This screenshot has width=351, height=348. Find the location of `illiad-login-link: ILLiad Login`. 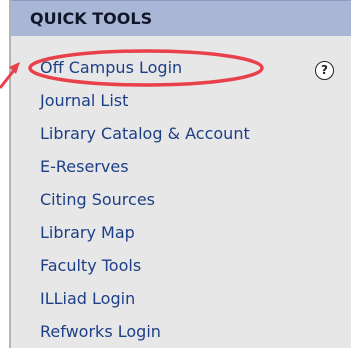

illiad-login-link: ILLiad Login is located at coordinates (87, 299).